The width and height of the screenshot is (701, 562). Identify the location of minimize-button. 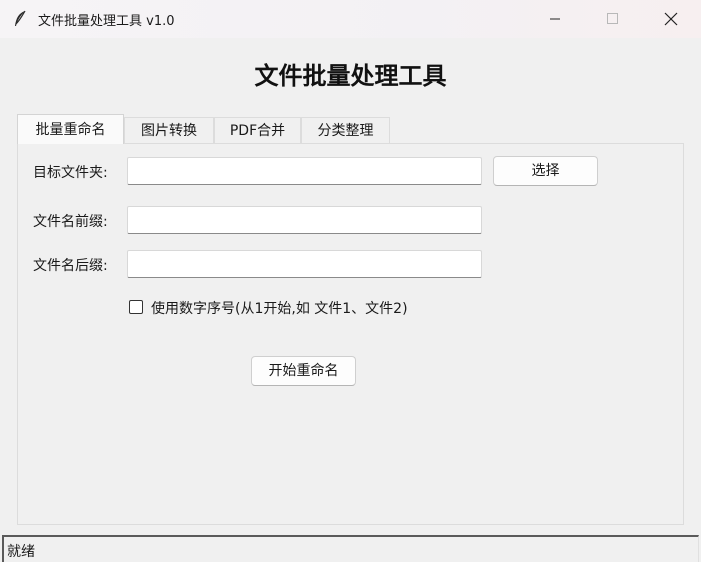
(555, 19).